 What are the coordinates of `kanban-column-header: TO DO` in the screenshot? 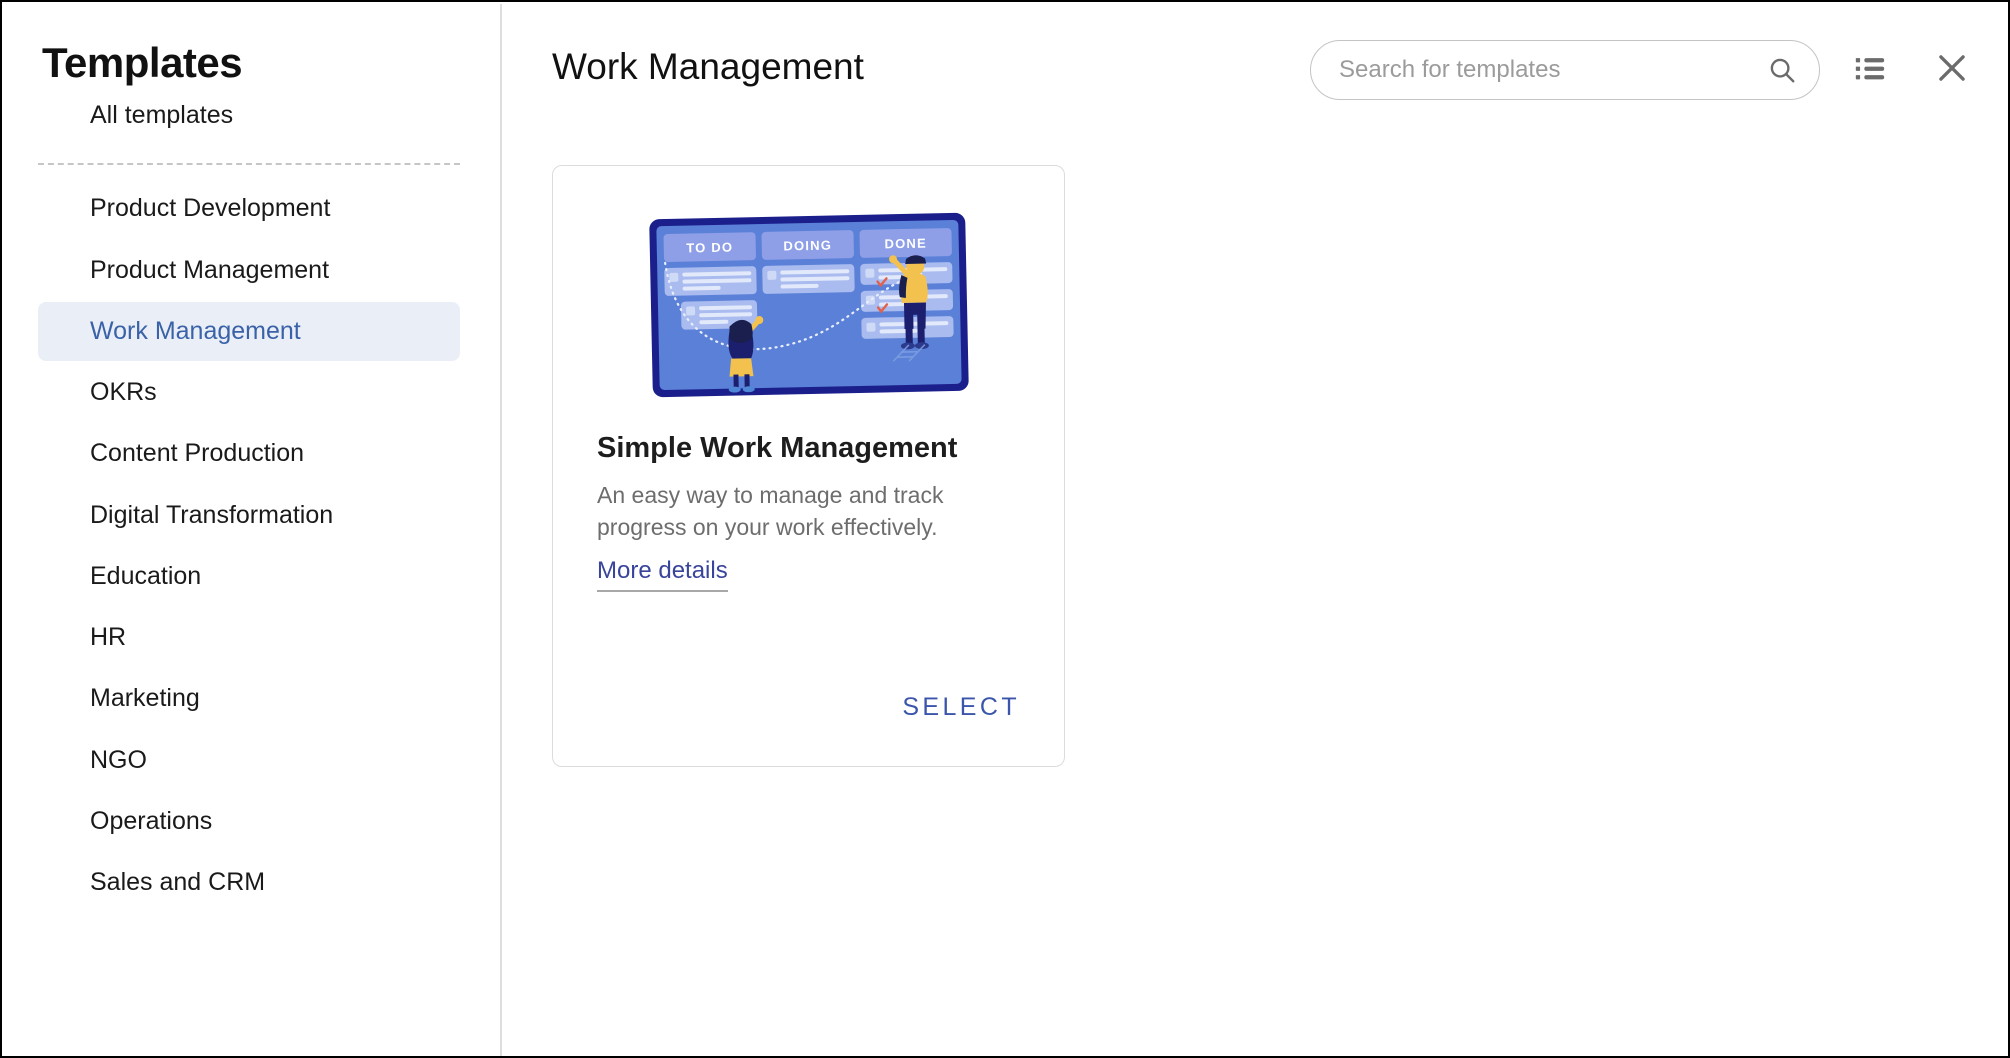 It's located at (709, 247).